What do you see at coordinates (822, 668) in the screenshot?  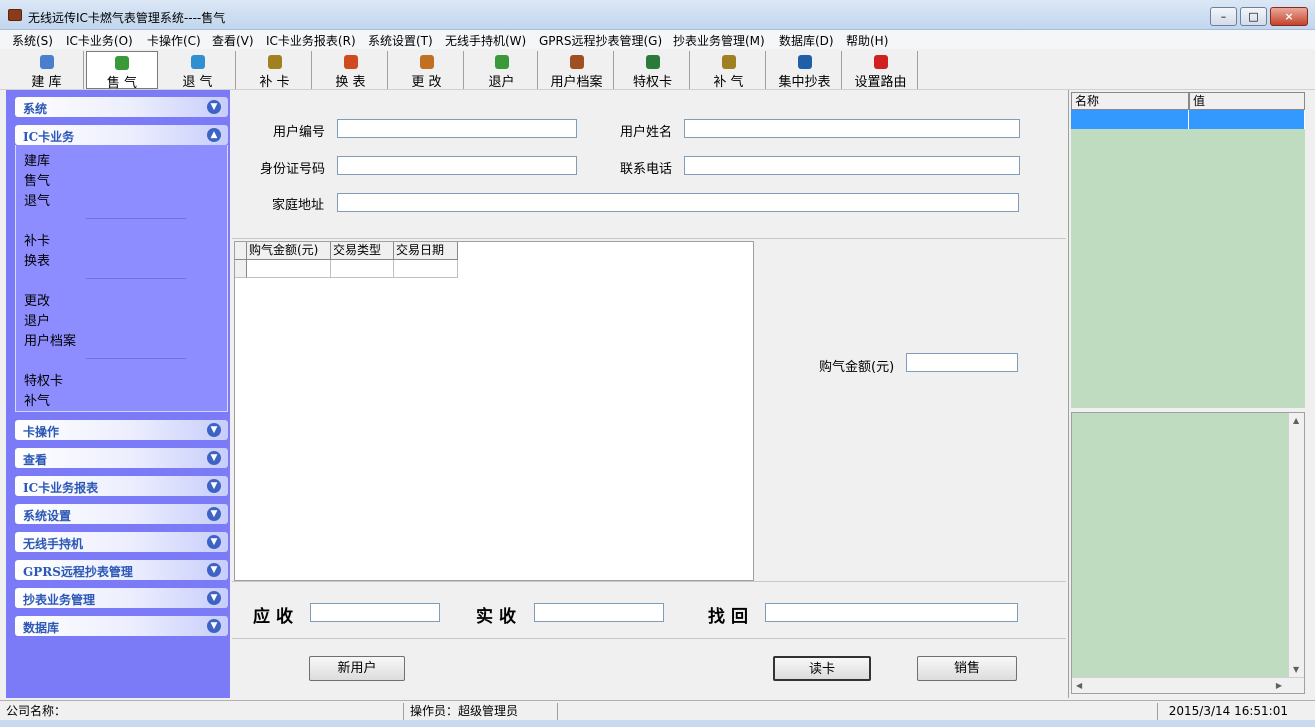 I see `read-card-button: 读卡` at bounding box center [822, 668].